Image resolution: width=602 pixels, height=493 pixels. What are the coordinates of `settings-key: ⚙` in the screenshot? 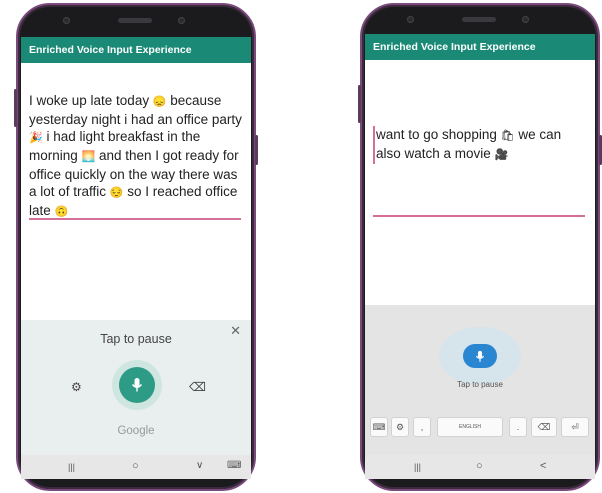 It's located at (400, 427).